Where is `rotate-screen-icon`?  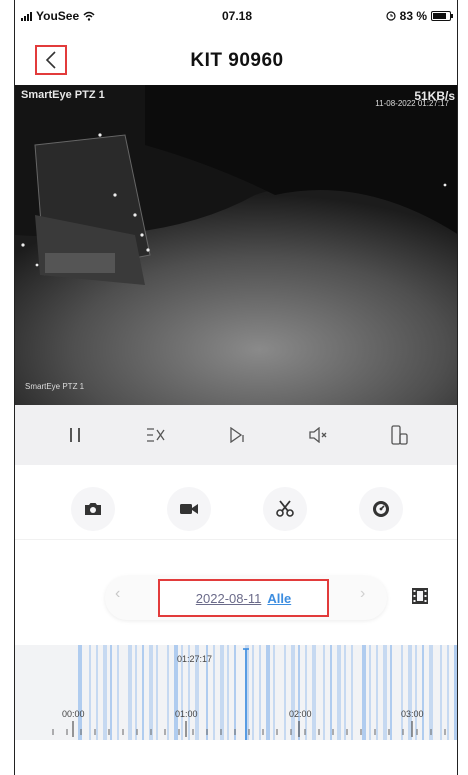
rotate-screen-icon is located at coordinates (399, 435).